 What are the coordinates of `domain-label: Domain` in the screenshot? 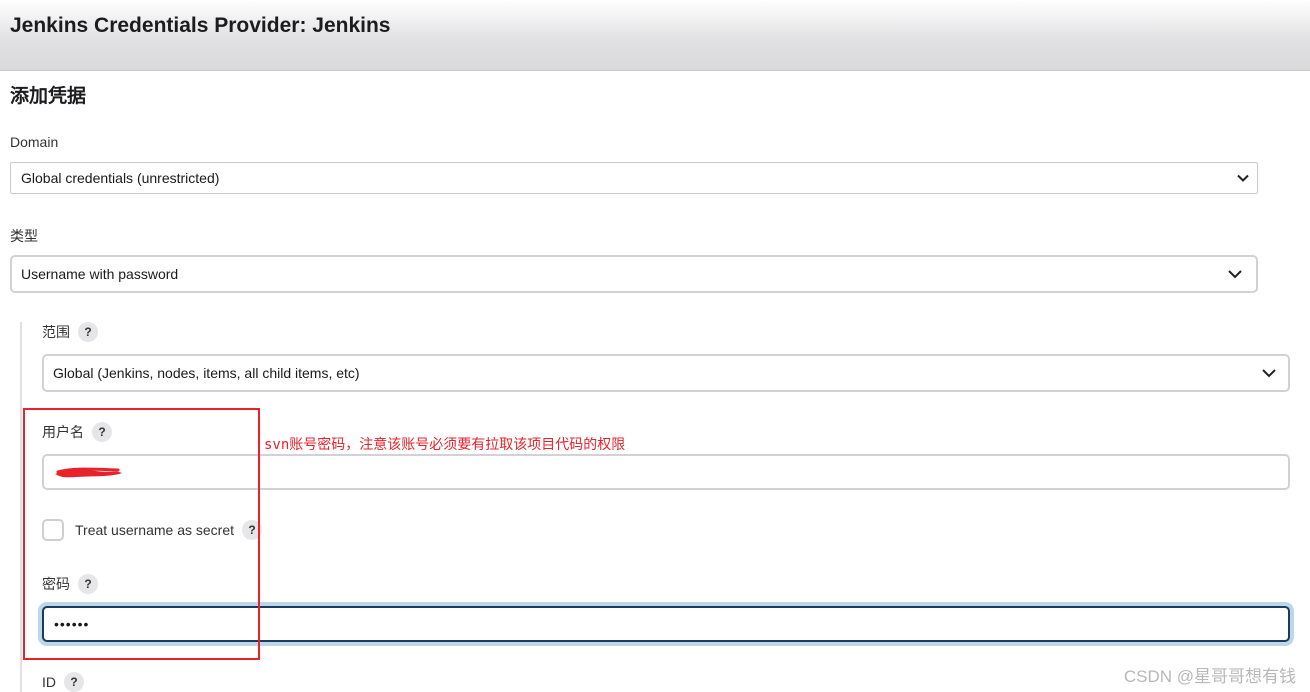 It's located at (34, 142).